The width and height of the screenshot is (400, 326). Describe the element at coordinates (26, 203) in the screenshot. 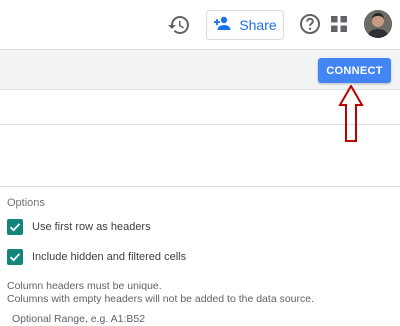

I see `options-heading: Options` at that location.